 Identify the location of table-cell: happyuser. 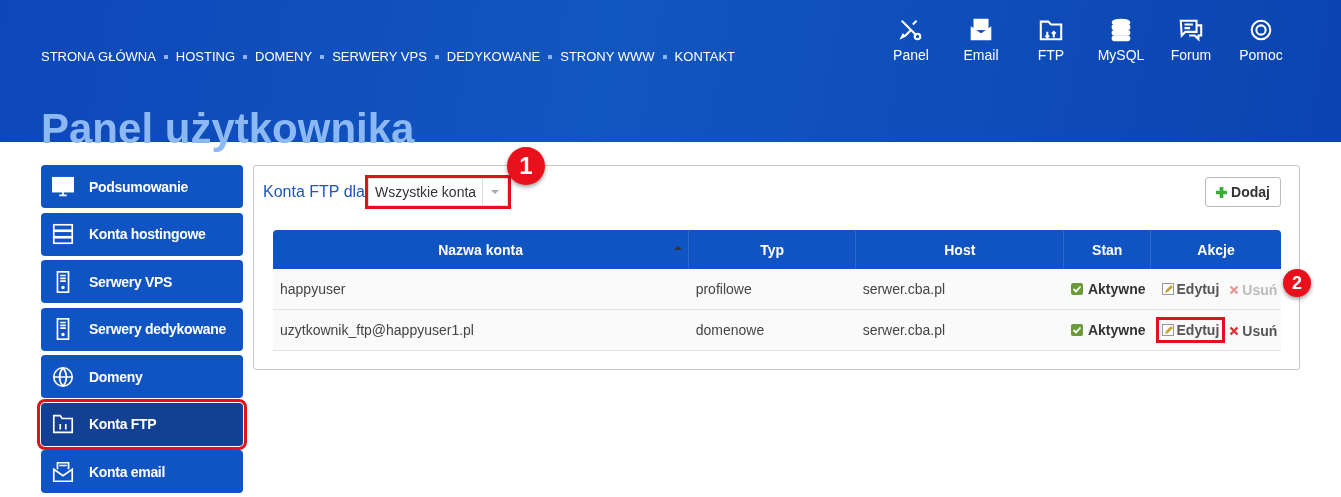
(481, 289).